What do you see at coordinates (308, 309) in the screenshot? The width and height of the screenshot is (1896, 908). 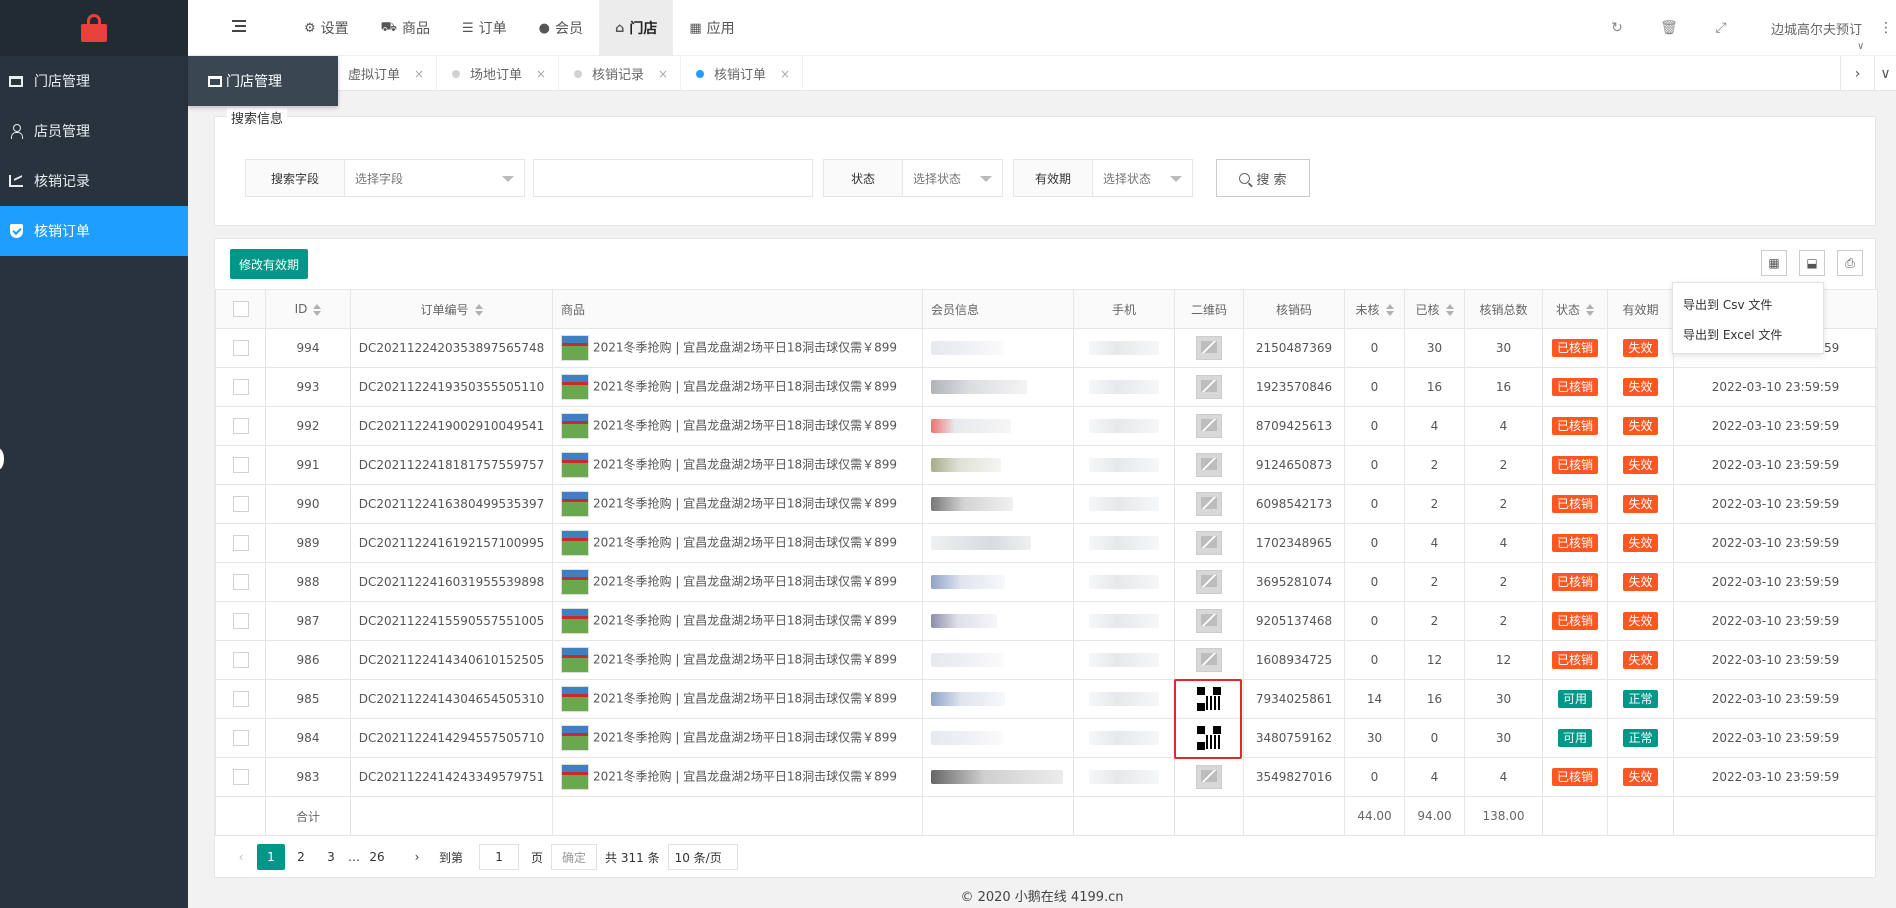 I see `col-header: ID` at bounding box center [308, 309].